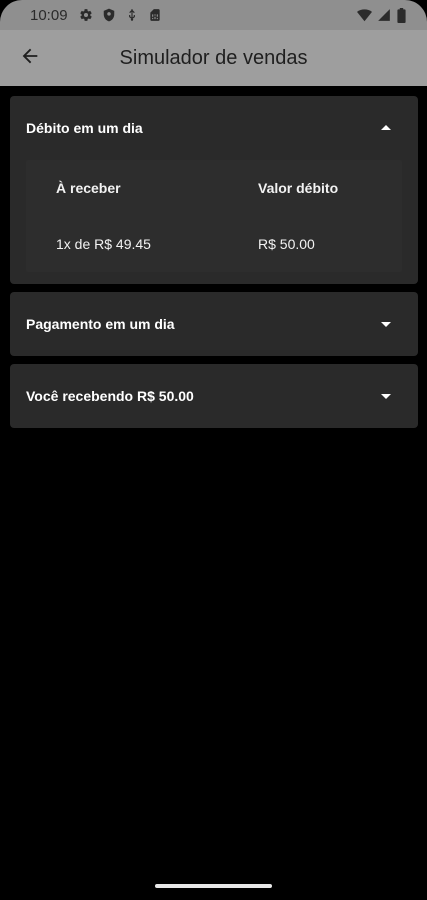  I want to click on panel-pagamento-title: Pagamento em um dia, so click(100, 324).